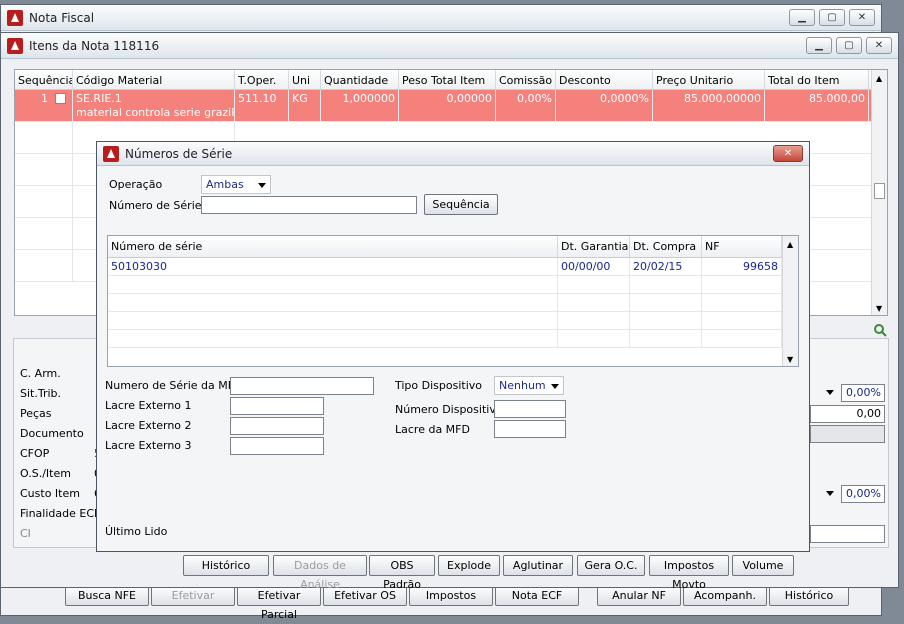 The image size is (904, 624). What do you see at coordinates (530, 429) in the screenshot?
I see `lacre-mfd-input` at bounding box center [530, 429].